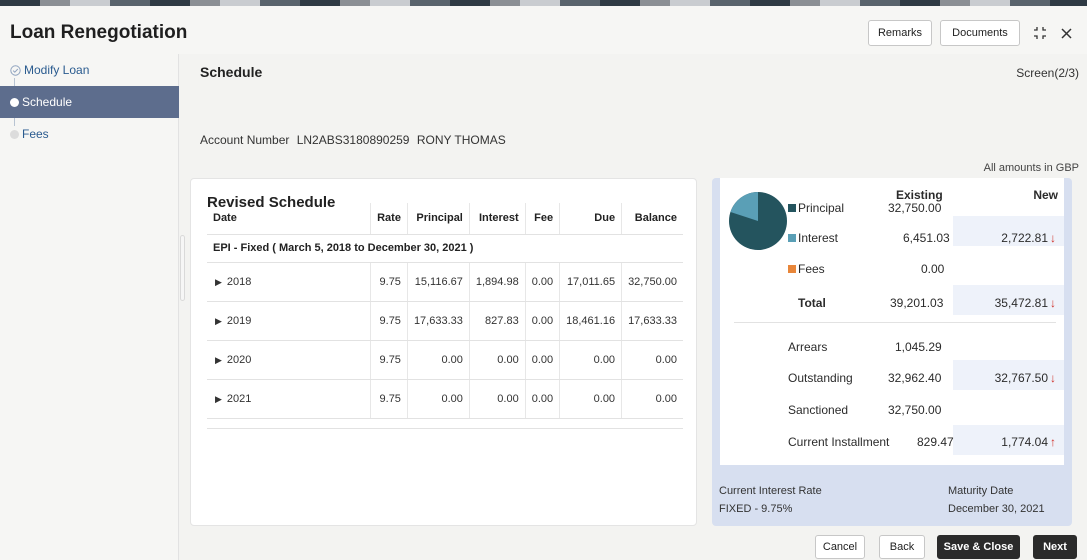 The width and height of the screenshot is (1087, 560). I want to click on year-label: 2020, so click(239, 359).